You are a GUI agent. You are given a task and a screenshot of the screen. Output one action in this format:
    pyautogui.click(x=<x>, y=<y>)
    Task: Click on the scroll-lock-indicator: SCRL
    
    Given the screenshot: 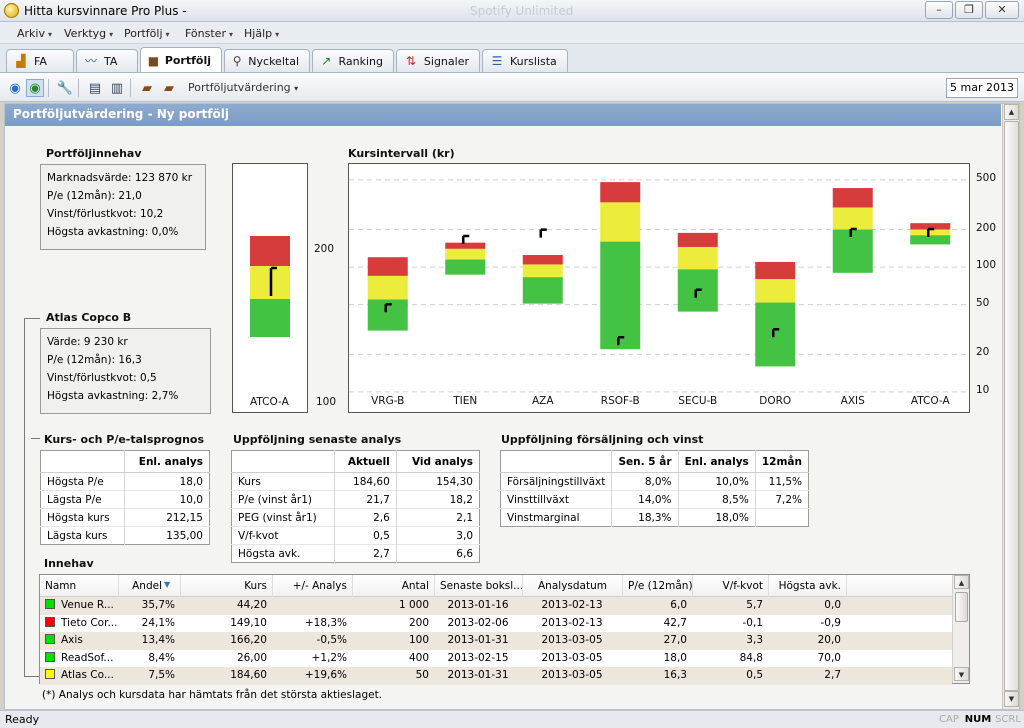 What is the action you would take?
    pyautogui.click(x=1008, y=719)
    